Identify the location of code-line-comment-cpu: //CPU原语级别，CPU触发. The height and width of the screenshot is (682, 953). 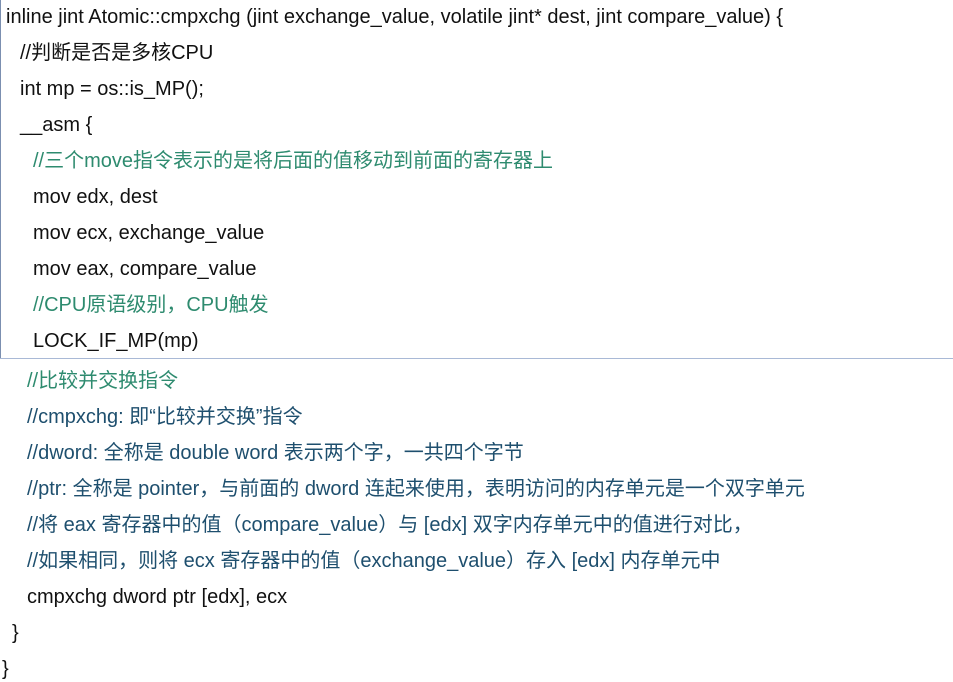
(151, 305).